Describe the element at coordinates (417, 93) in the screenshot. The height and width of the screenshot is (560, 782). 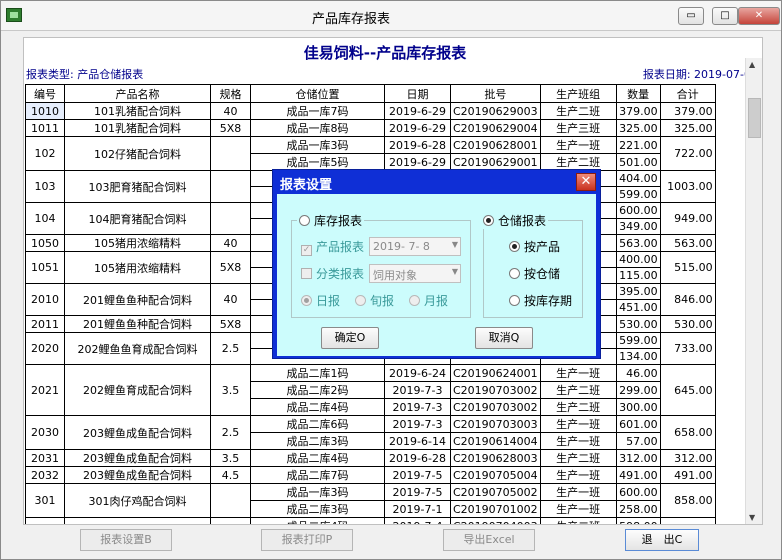
I see `column-header: 日期` at that location.